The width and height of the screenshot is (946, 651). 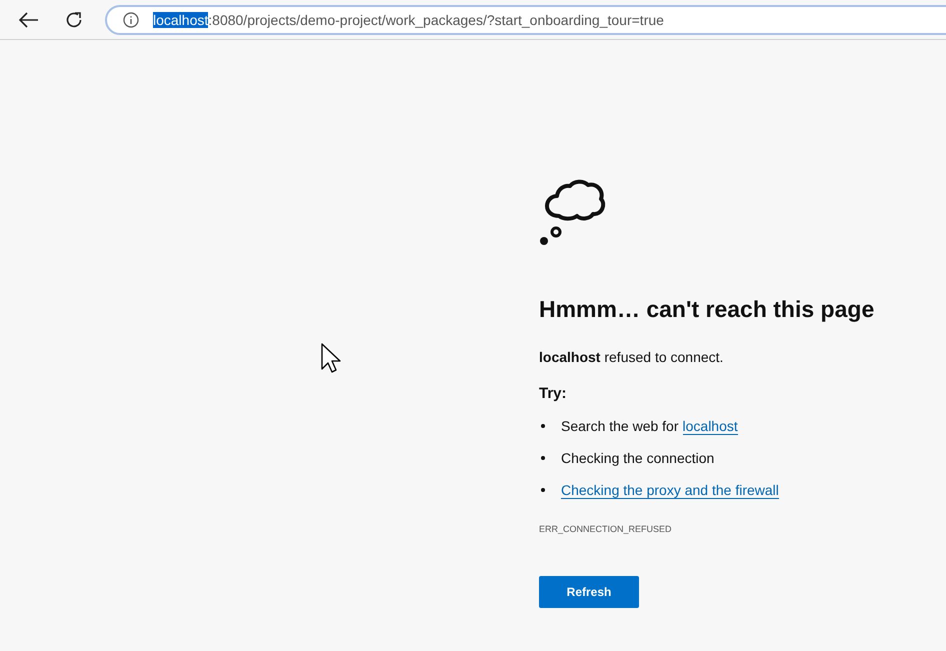 I want to click on error-code: ERR_CONNECTION_REFUSED, so click(x=605, y=529).